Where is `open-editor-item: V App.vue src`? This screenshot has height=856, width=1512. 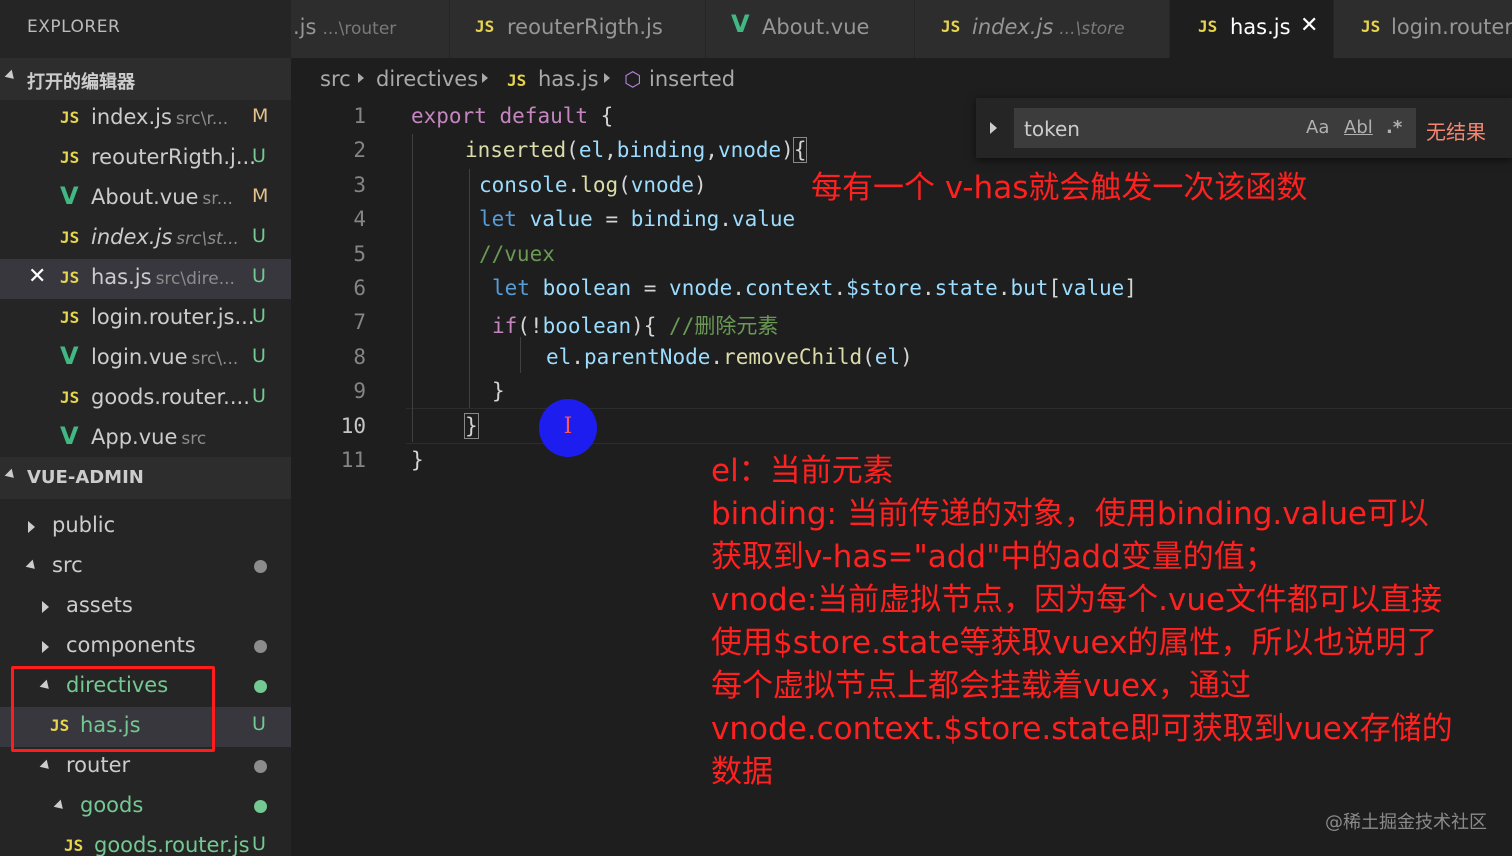
open-editor-item: V App.vue src is located at coordinates (145, 439).